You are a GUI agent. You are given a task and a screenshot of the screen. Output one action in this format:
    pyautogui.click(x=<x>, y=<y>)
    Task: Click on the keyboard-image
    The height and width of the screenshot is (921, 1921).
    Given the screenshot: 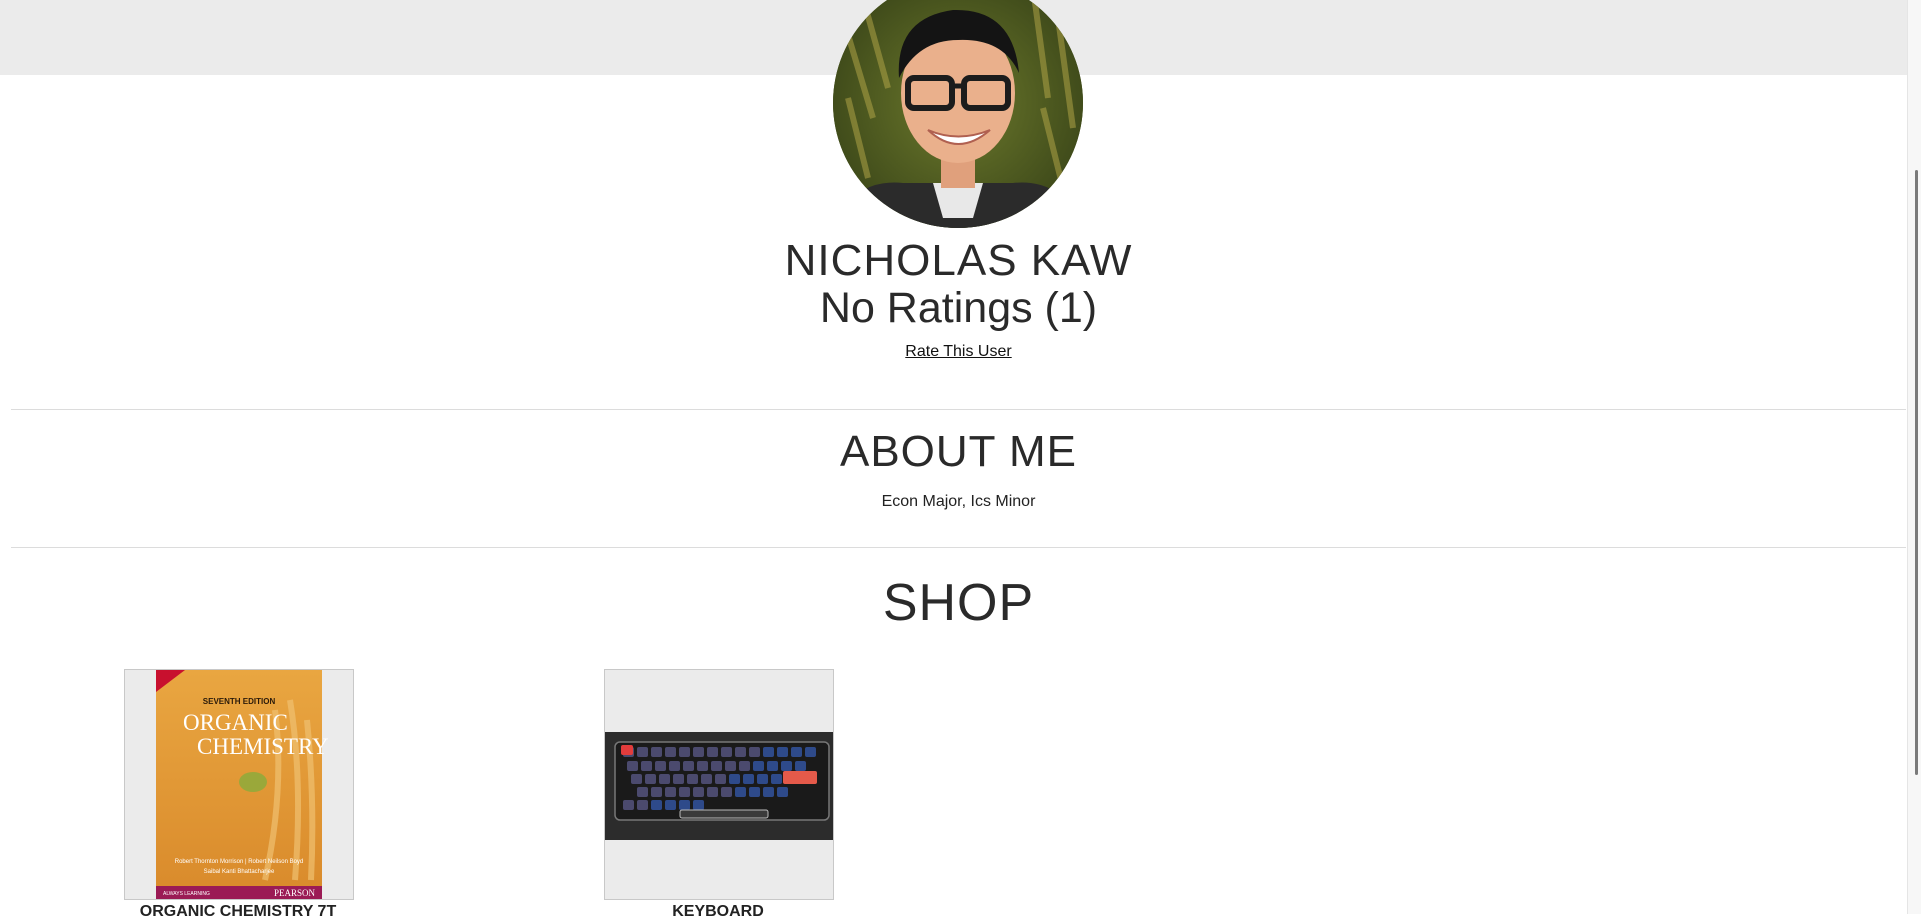 What is the action you would take?
    pyautogui.click(x=719, y=786)
    